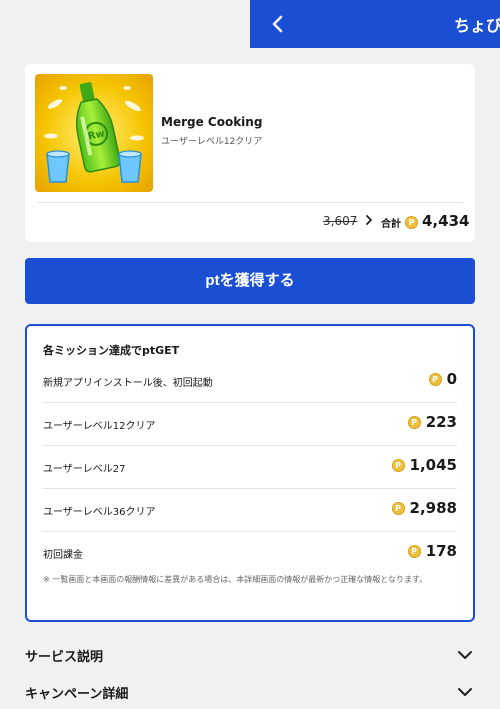  What do you see at coordinates (441, 551) in the screenshot?
I see `mission-points: 178` at bounding box center [441, 551].